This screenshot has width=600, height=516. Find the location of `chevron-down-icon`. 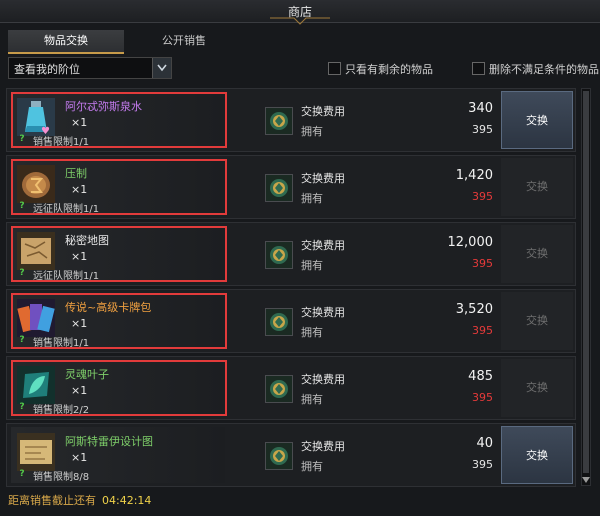

chevron-down-icon is located at coordinates (162, 68).